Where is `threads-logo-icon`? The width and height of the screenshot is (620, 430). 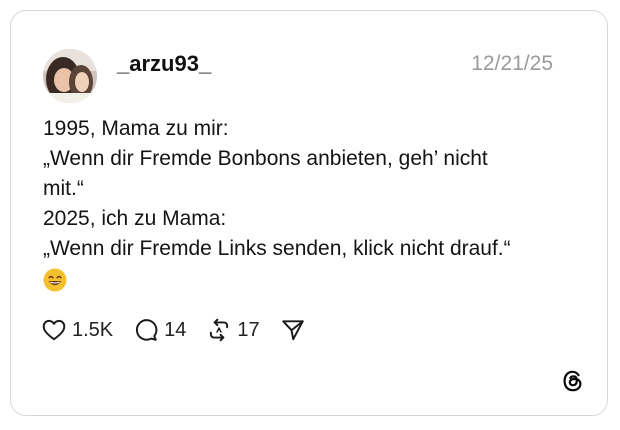 threads-logo-icon is located at coordinates (573, 381).